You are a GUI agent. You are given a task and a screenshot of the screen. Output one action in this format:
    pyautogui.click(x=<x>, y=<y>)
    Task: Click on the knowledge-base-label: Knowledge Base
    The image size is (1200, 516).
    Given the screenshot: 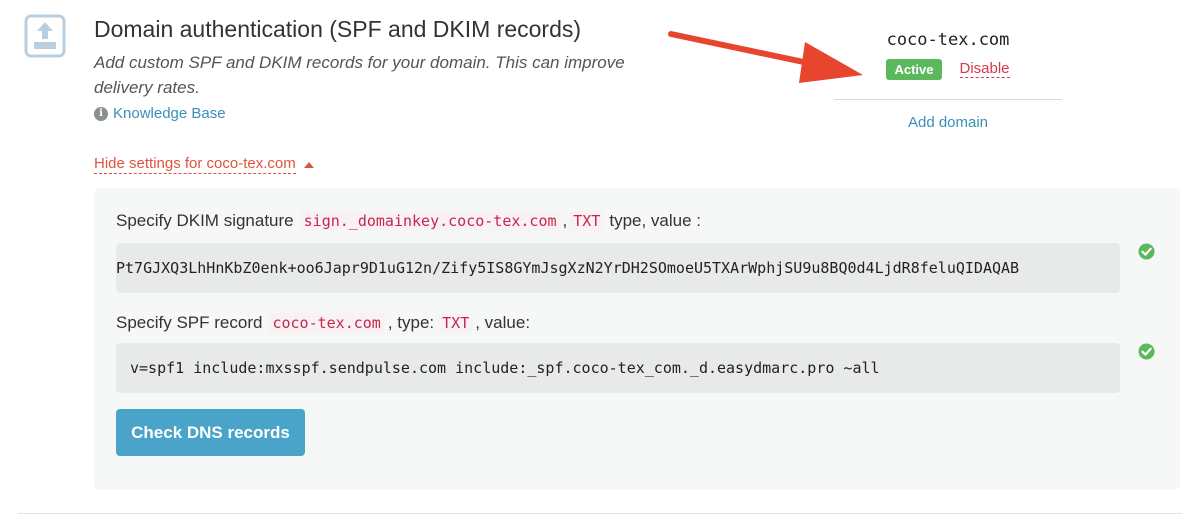 What is the action you would take?
    pyautogui.click(x=169, y=113)
    